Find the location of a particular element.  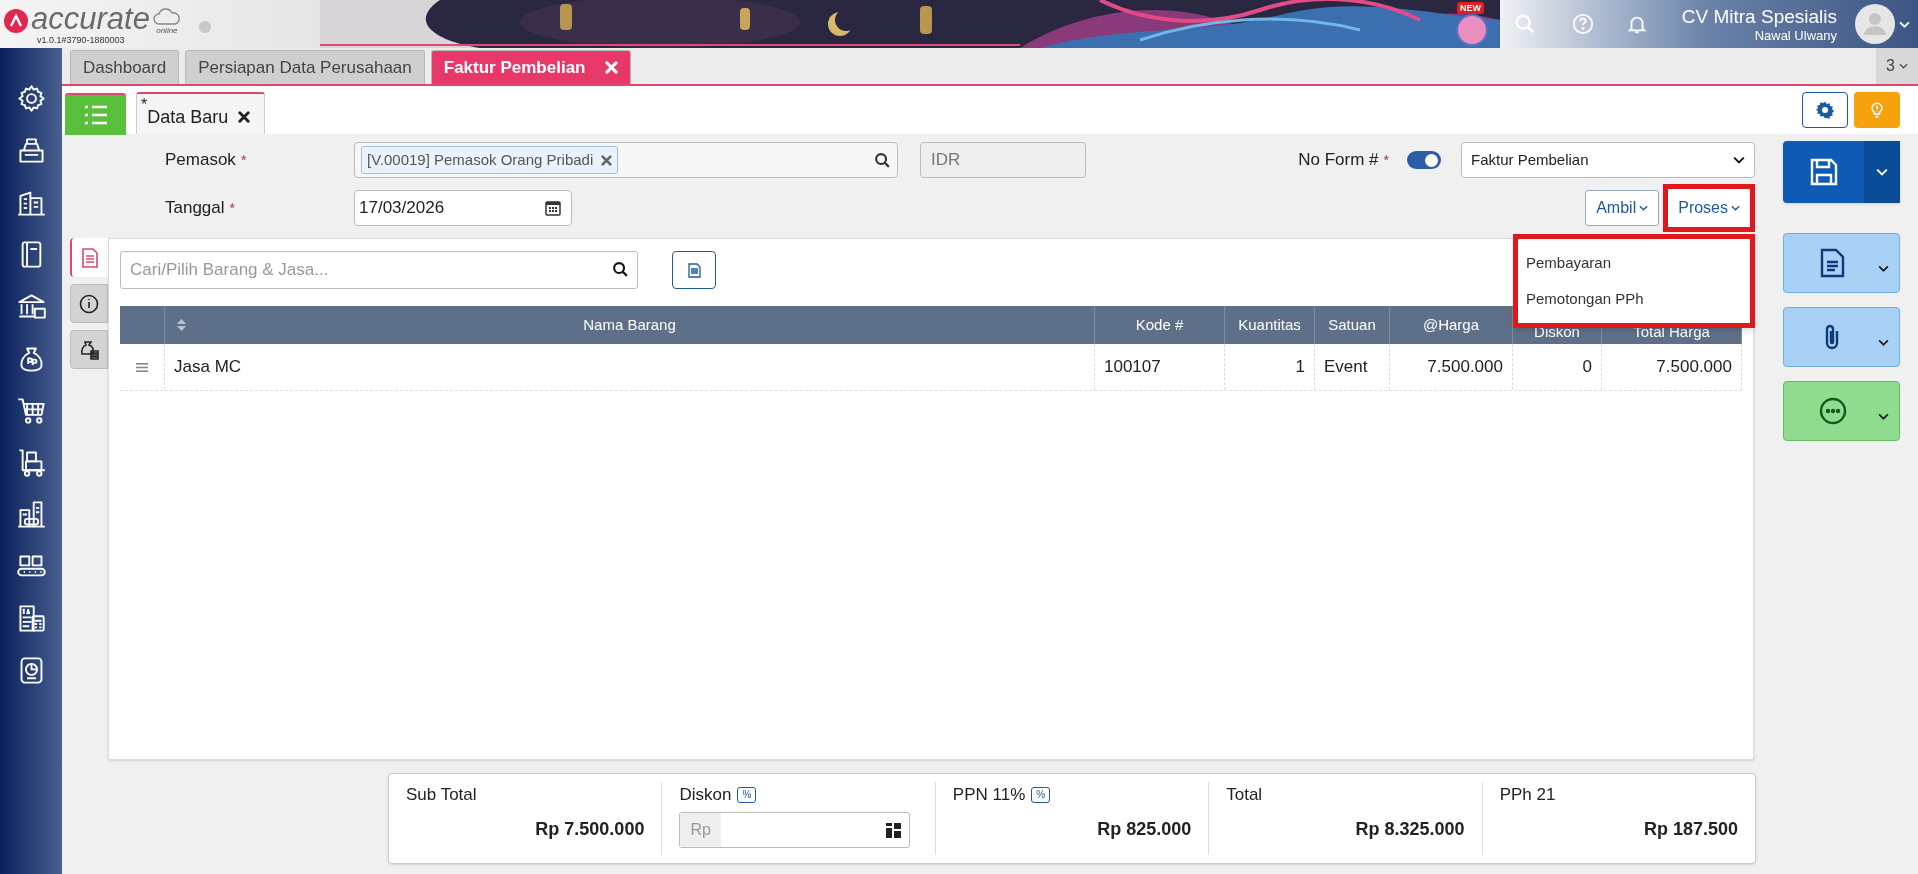

field-label: Tanggal is located at coordinates (195, 208).